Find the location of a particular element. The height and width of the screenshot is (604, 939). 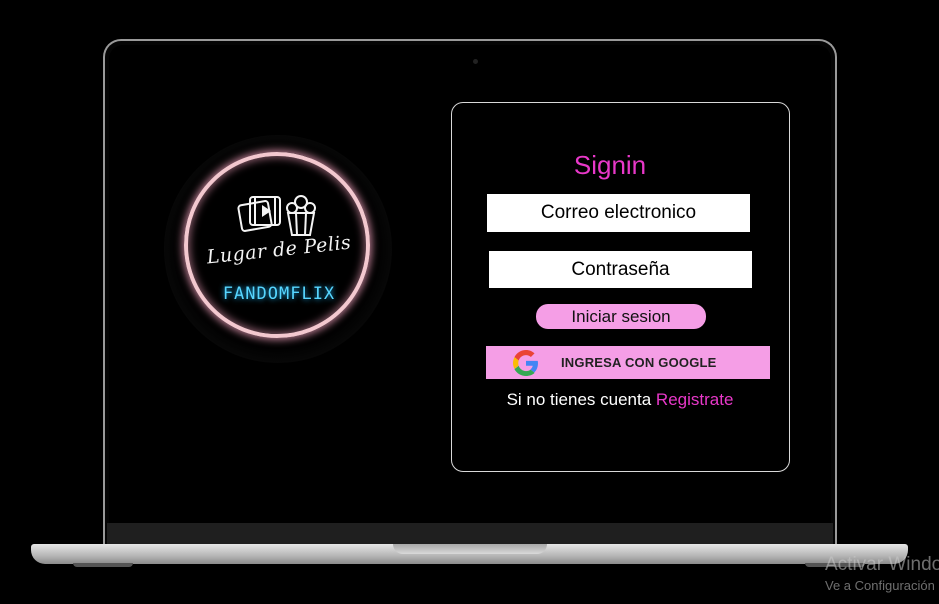

register-prompt: Si no tienes cuenta is located at coordinates (579, 399).